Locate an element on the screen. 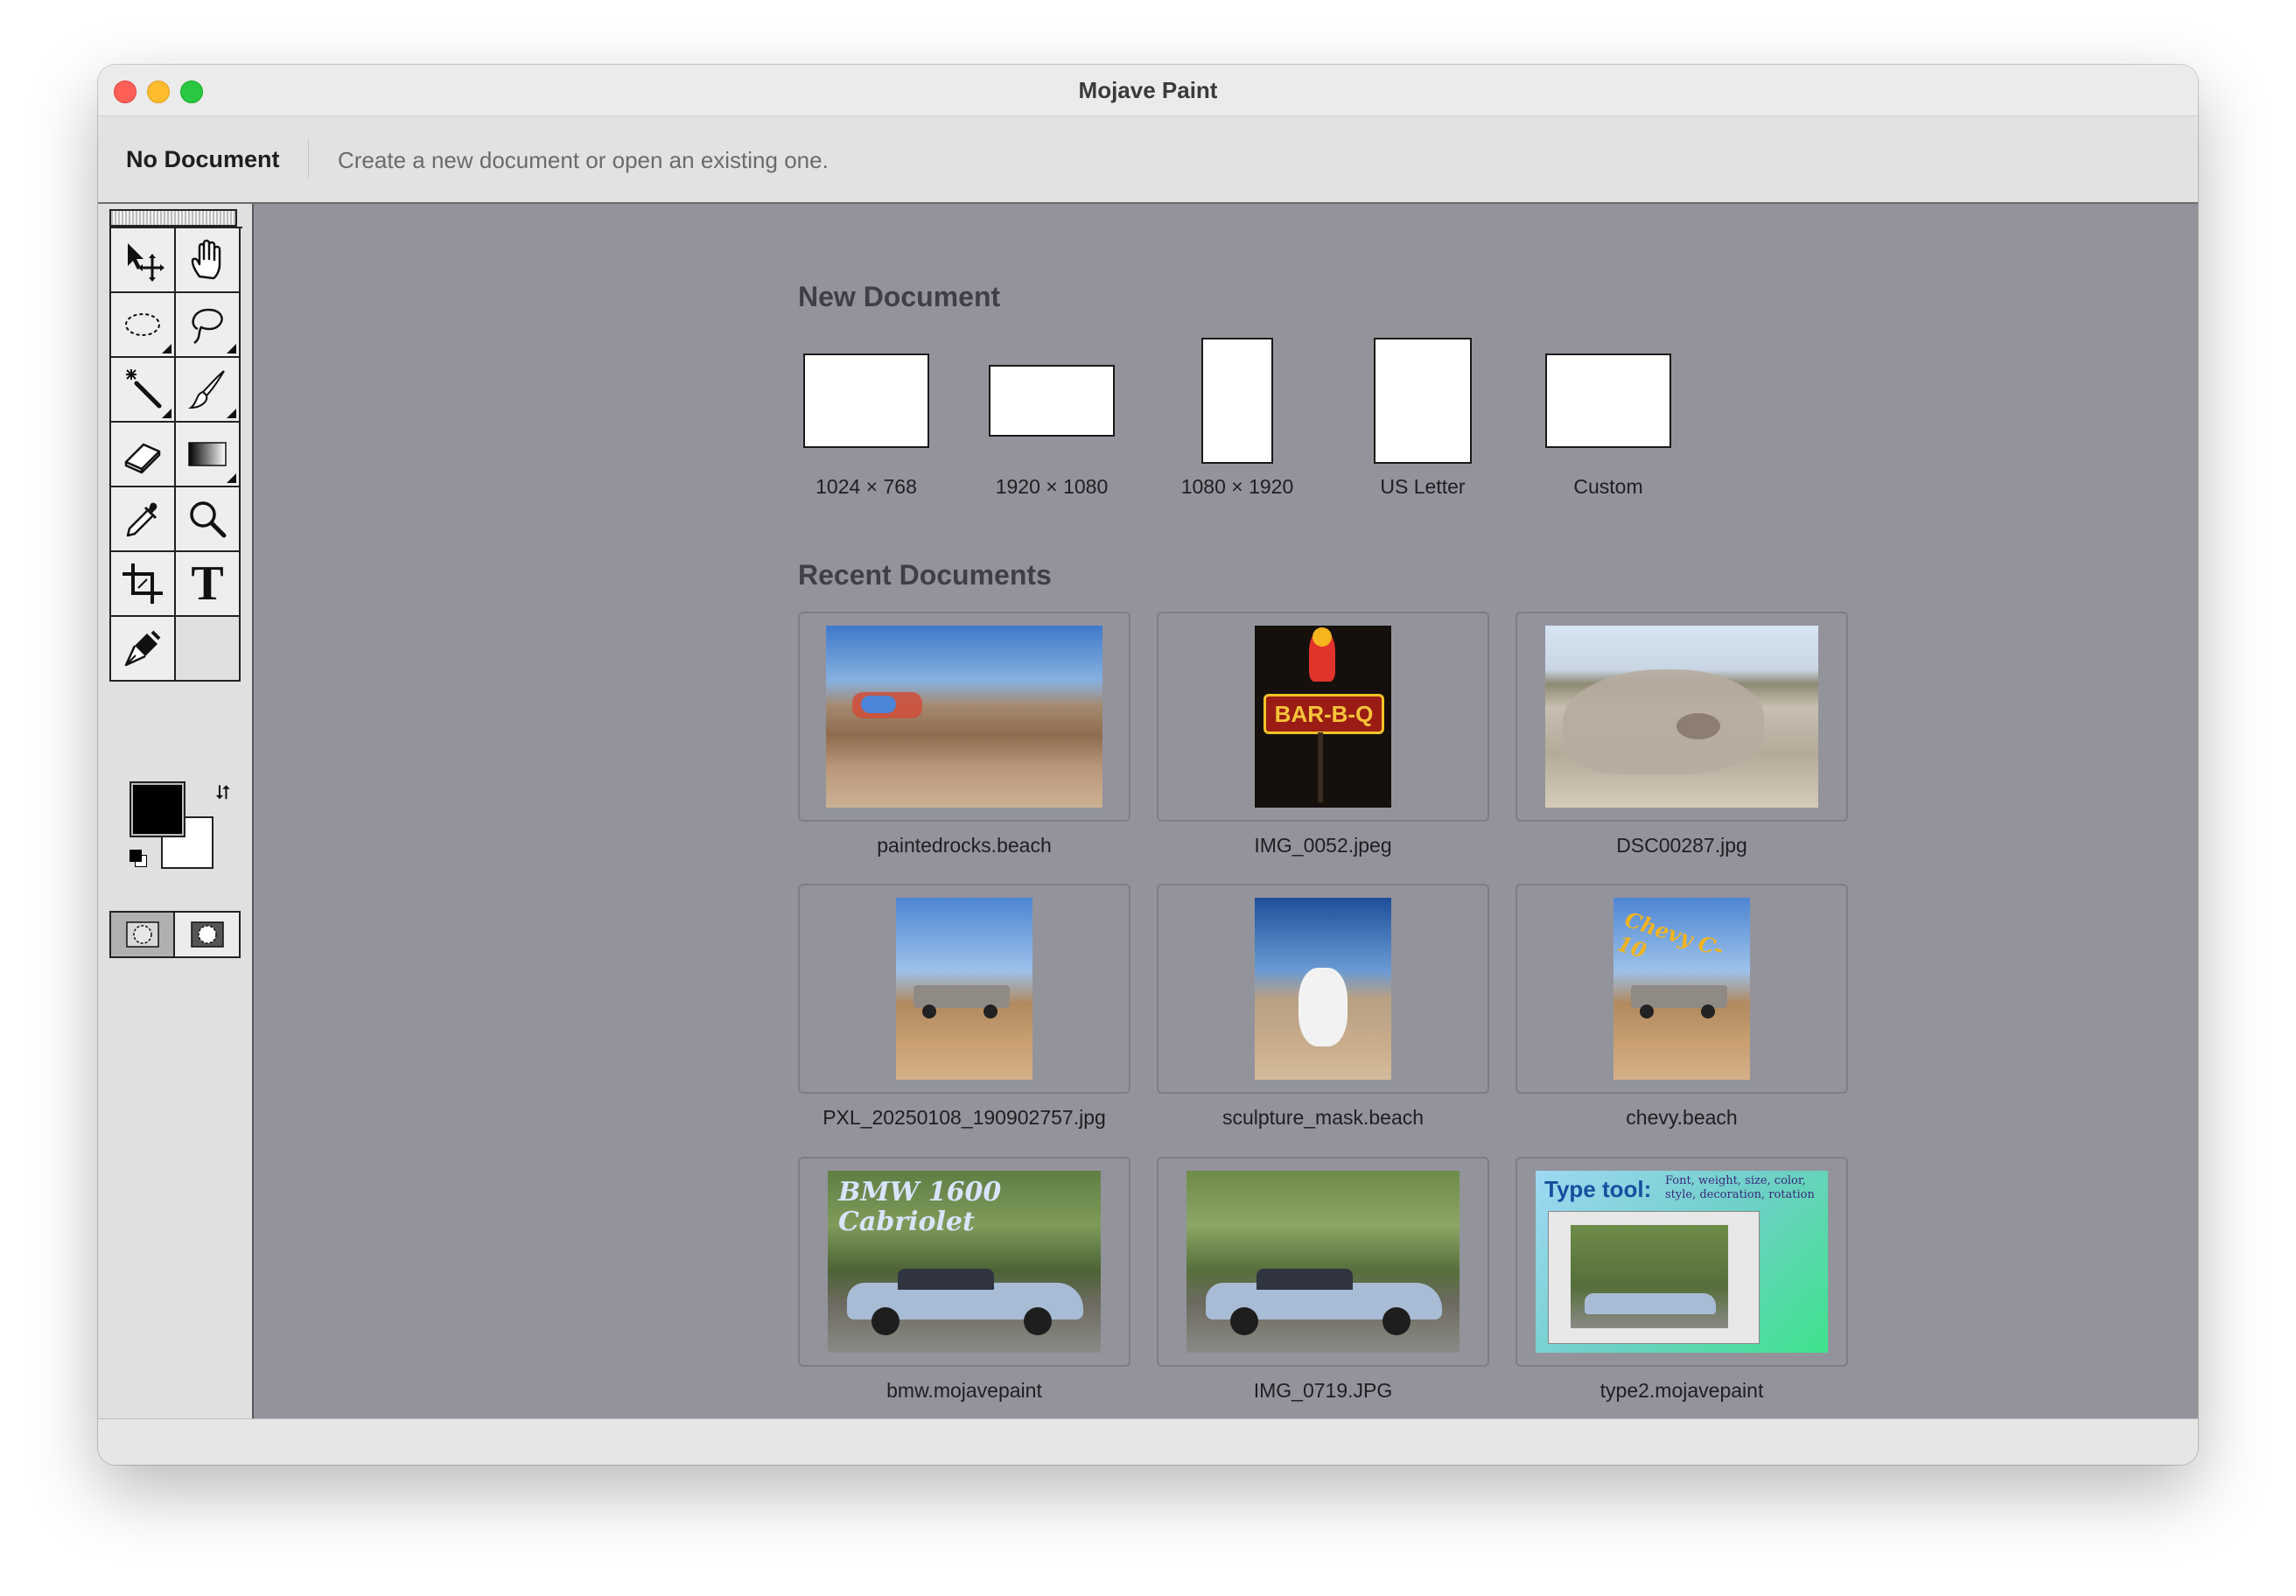  preset-1024x768: 1024 × 768 is located at coordinates (866, 417).